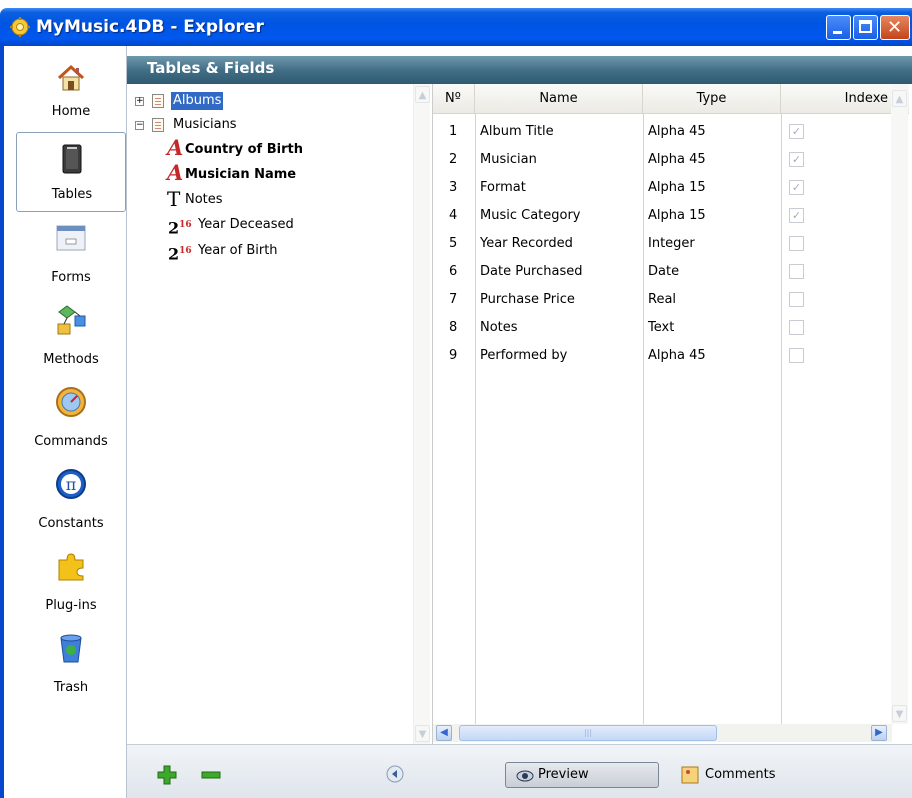 The width and height of the screenshot is (912, 798). What do you see at coordinates (671, 243) in the screenshot?
I see `cell-type: Integer` at bounding box center [671, 243].